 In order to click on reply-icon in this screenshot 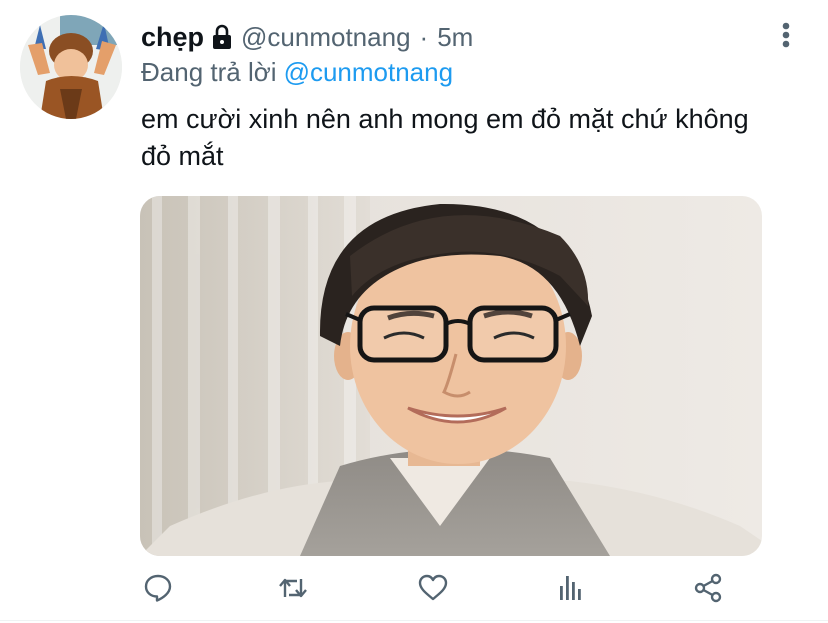, I will do `click(158, 590)`.